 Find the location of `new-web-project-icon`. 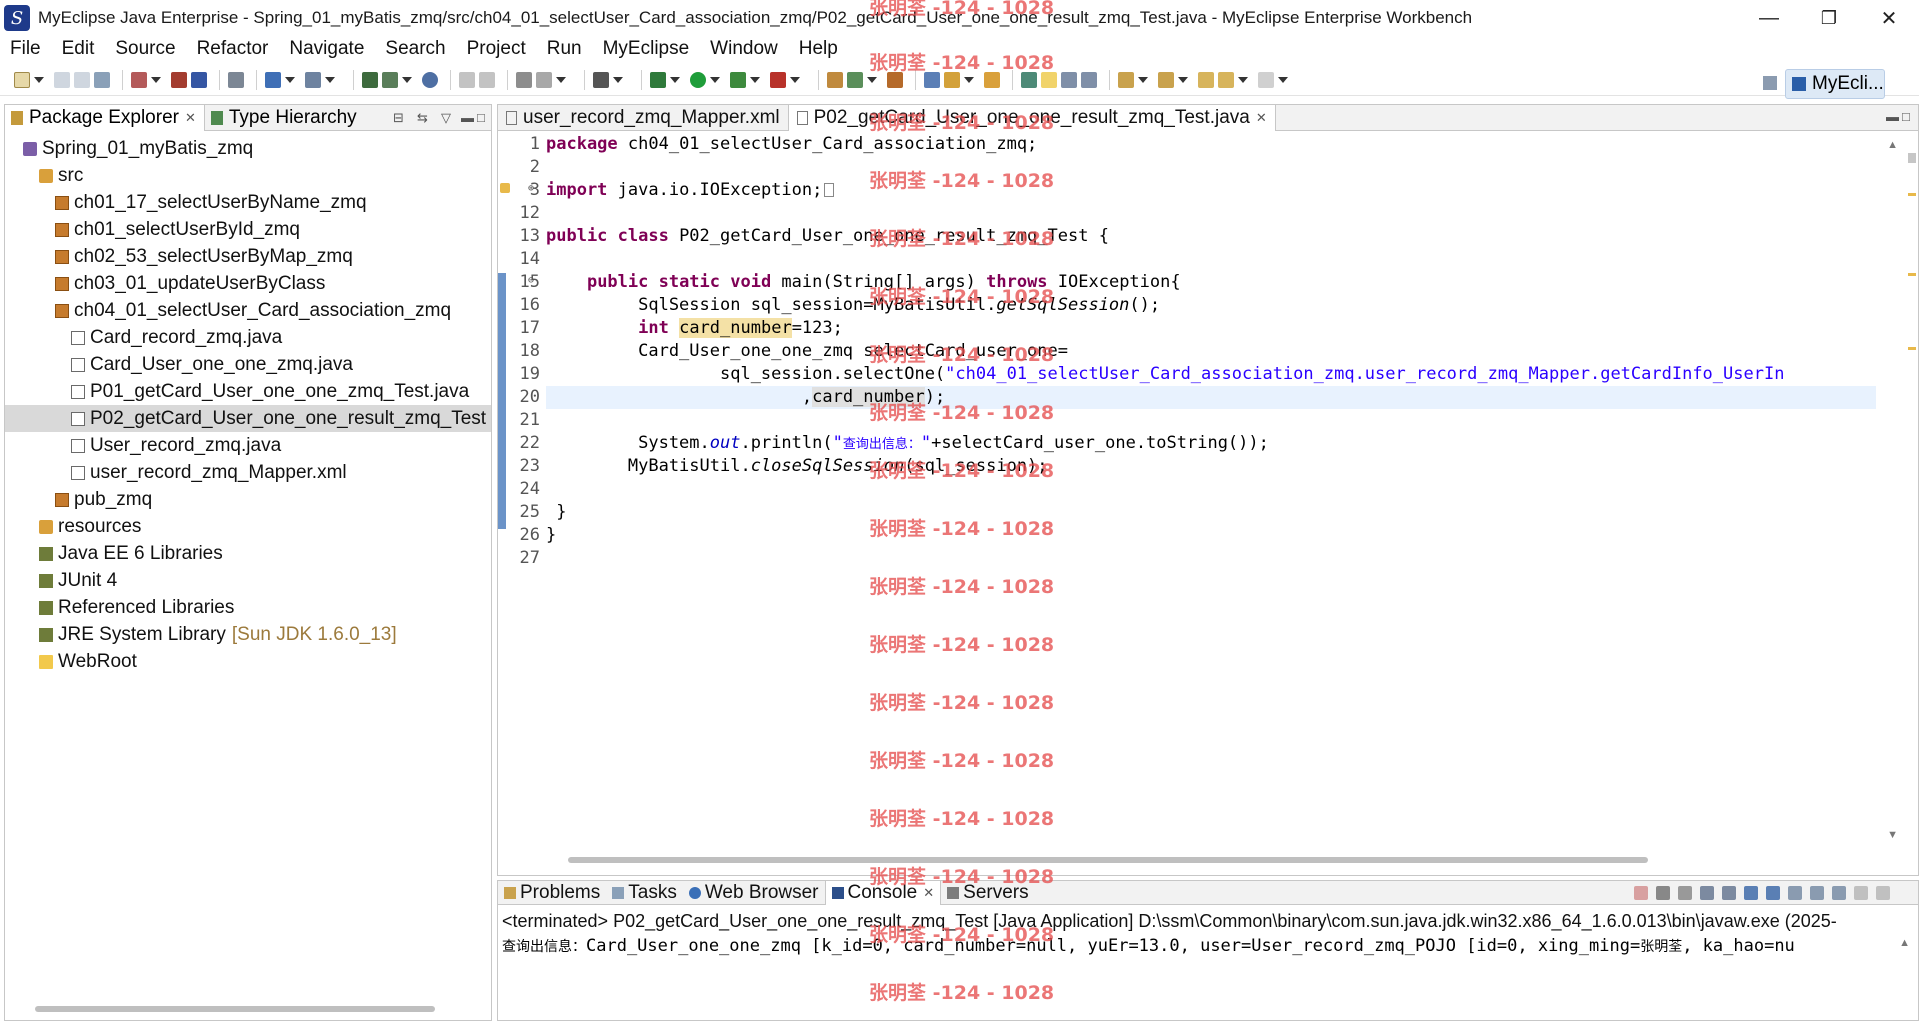

new-web-project-icon is located at coordinates (139, 79).